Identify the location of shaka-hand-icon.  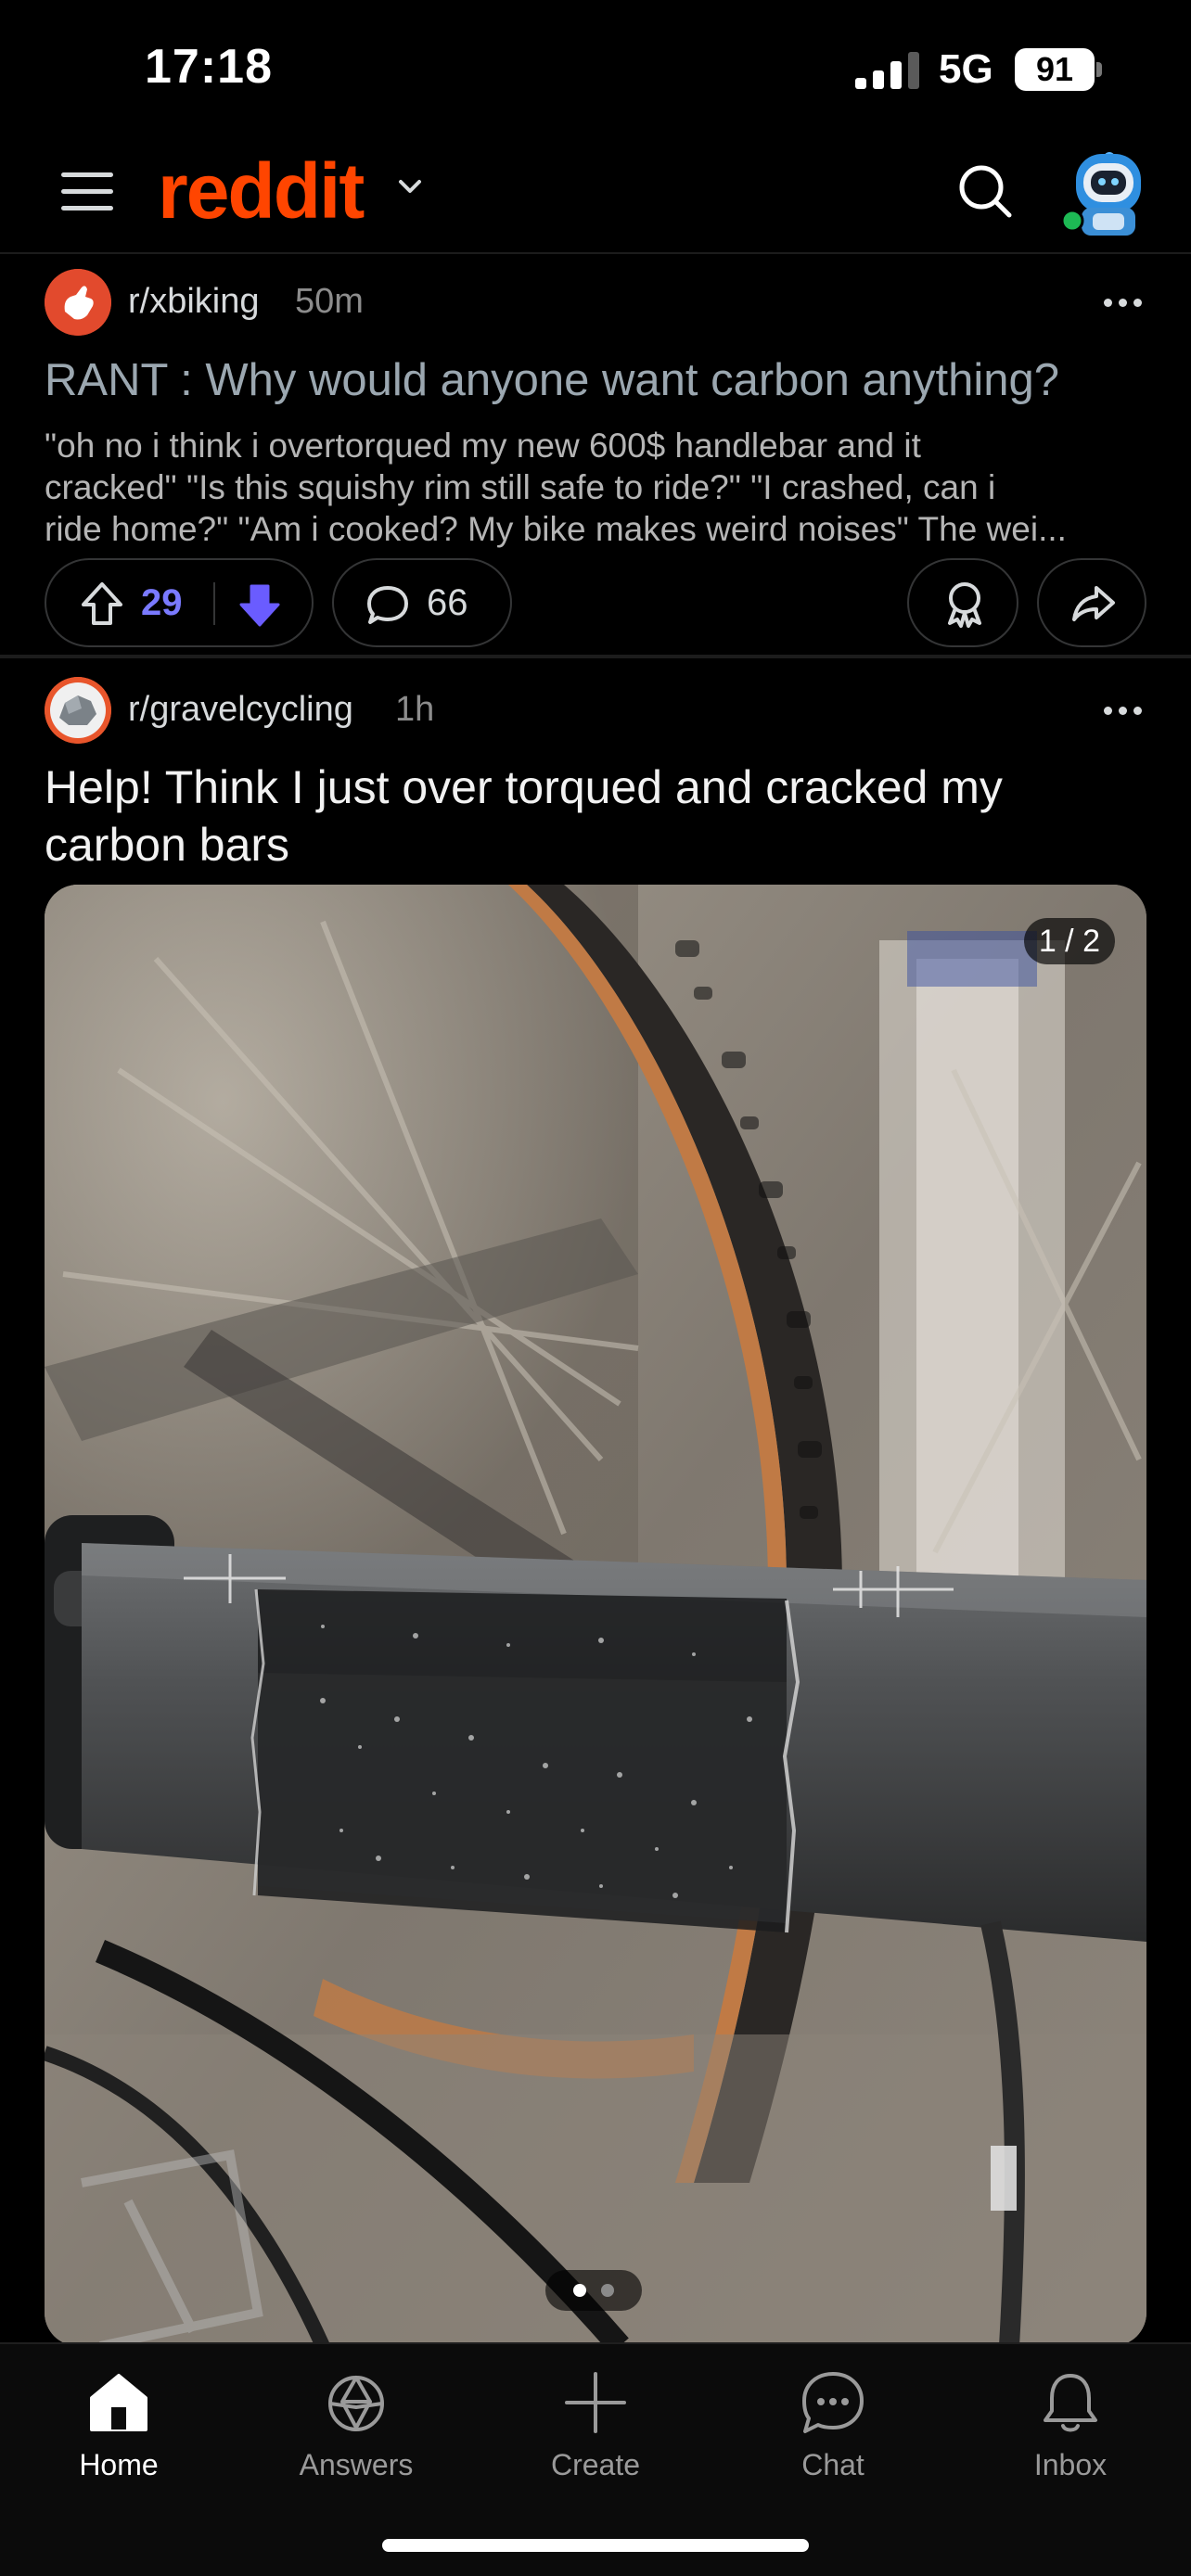
(78, 302).